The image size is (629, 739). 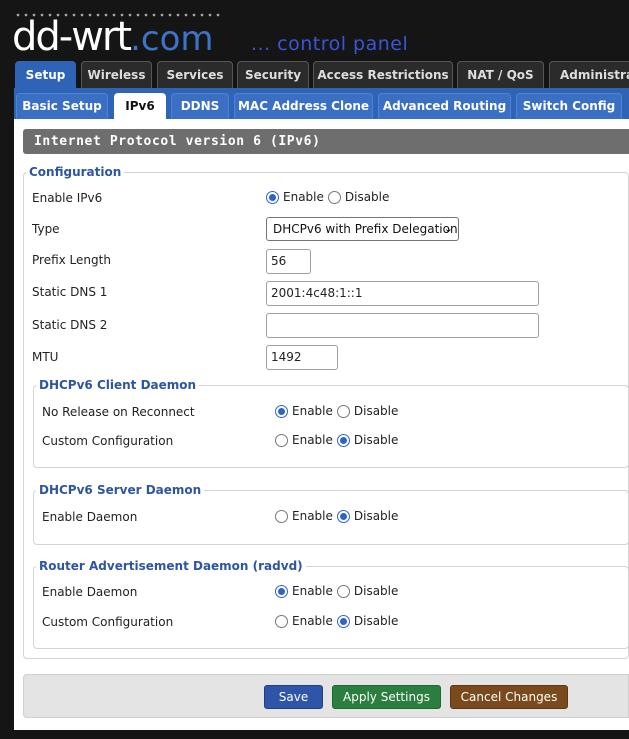 I want to click on tab-basic-setup: Basic Setup, so click(x=62, y=106).